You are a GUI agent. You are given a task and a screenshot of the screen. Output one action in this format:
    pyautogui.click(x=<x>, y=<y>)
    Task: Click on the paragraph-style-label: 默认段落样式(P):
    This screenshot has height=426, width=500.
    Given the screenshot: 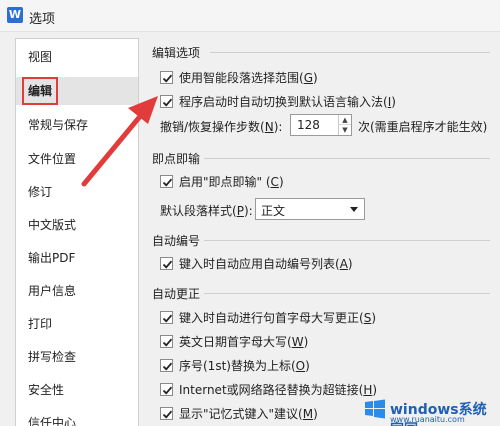 What is the action you would take?
    pyautogui.click(x=206, y=211)
    